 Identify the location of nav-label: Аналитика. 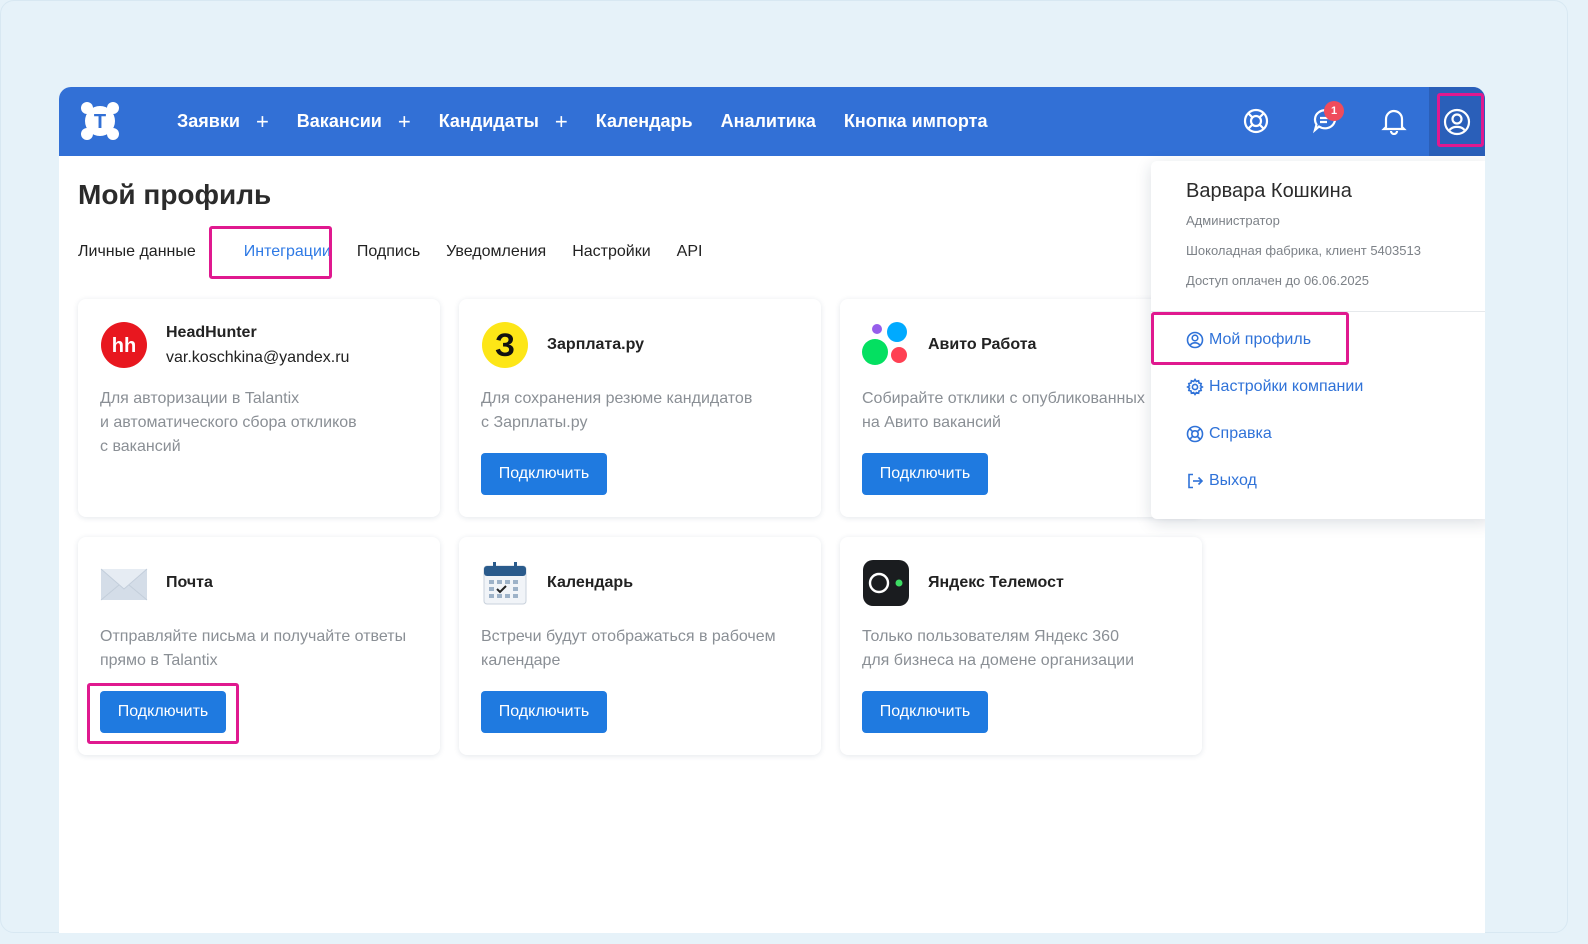
(768, 121).